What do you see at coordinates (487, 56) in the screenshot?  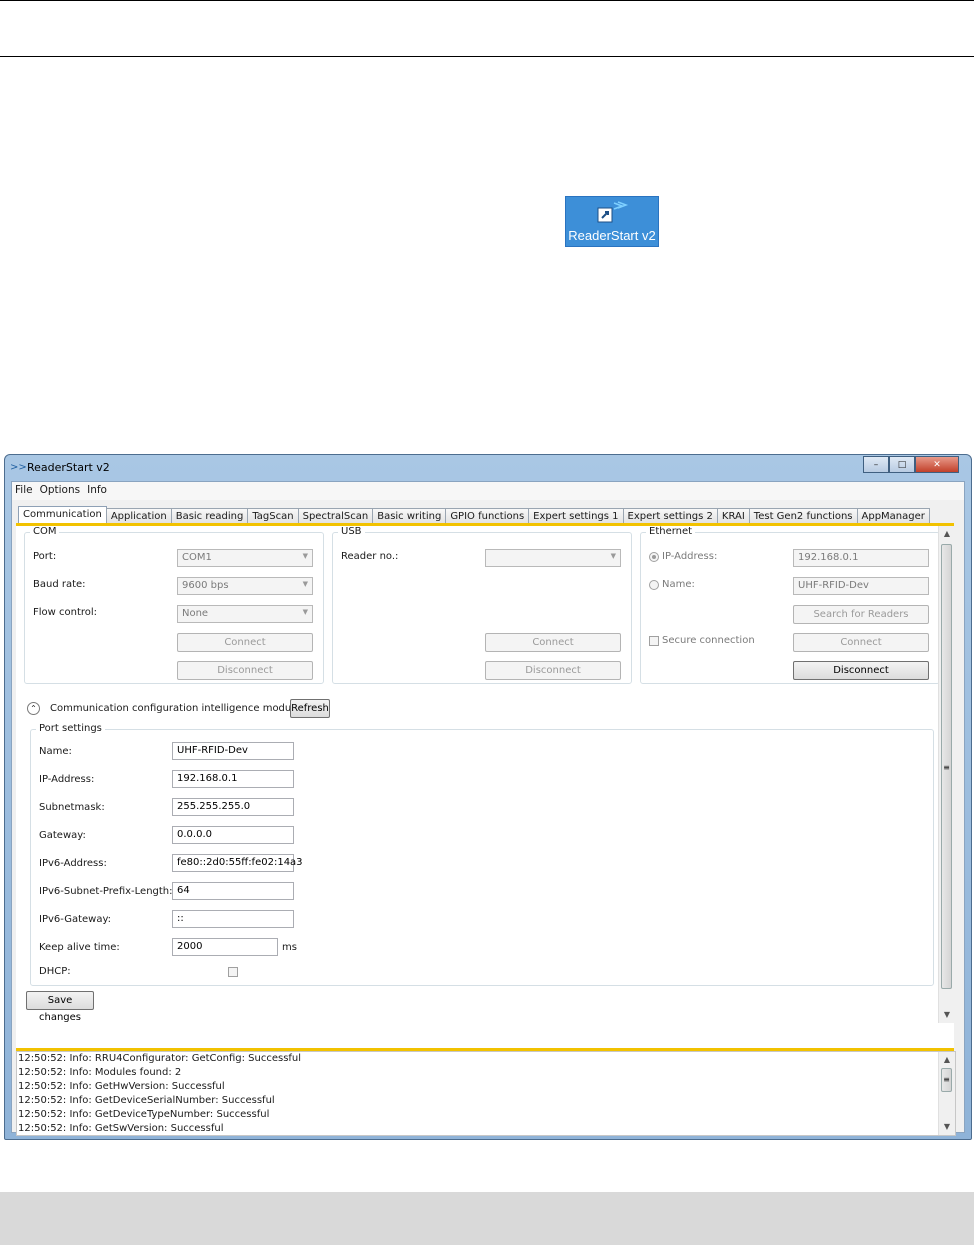 I see `header-rule` at bounding box center [487, 56].